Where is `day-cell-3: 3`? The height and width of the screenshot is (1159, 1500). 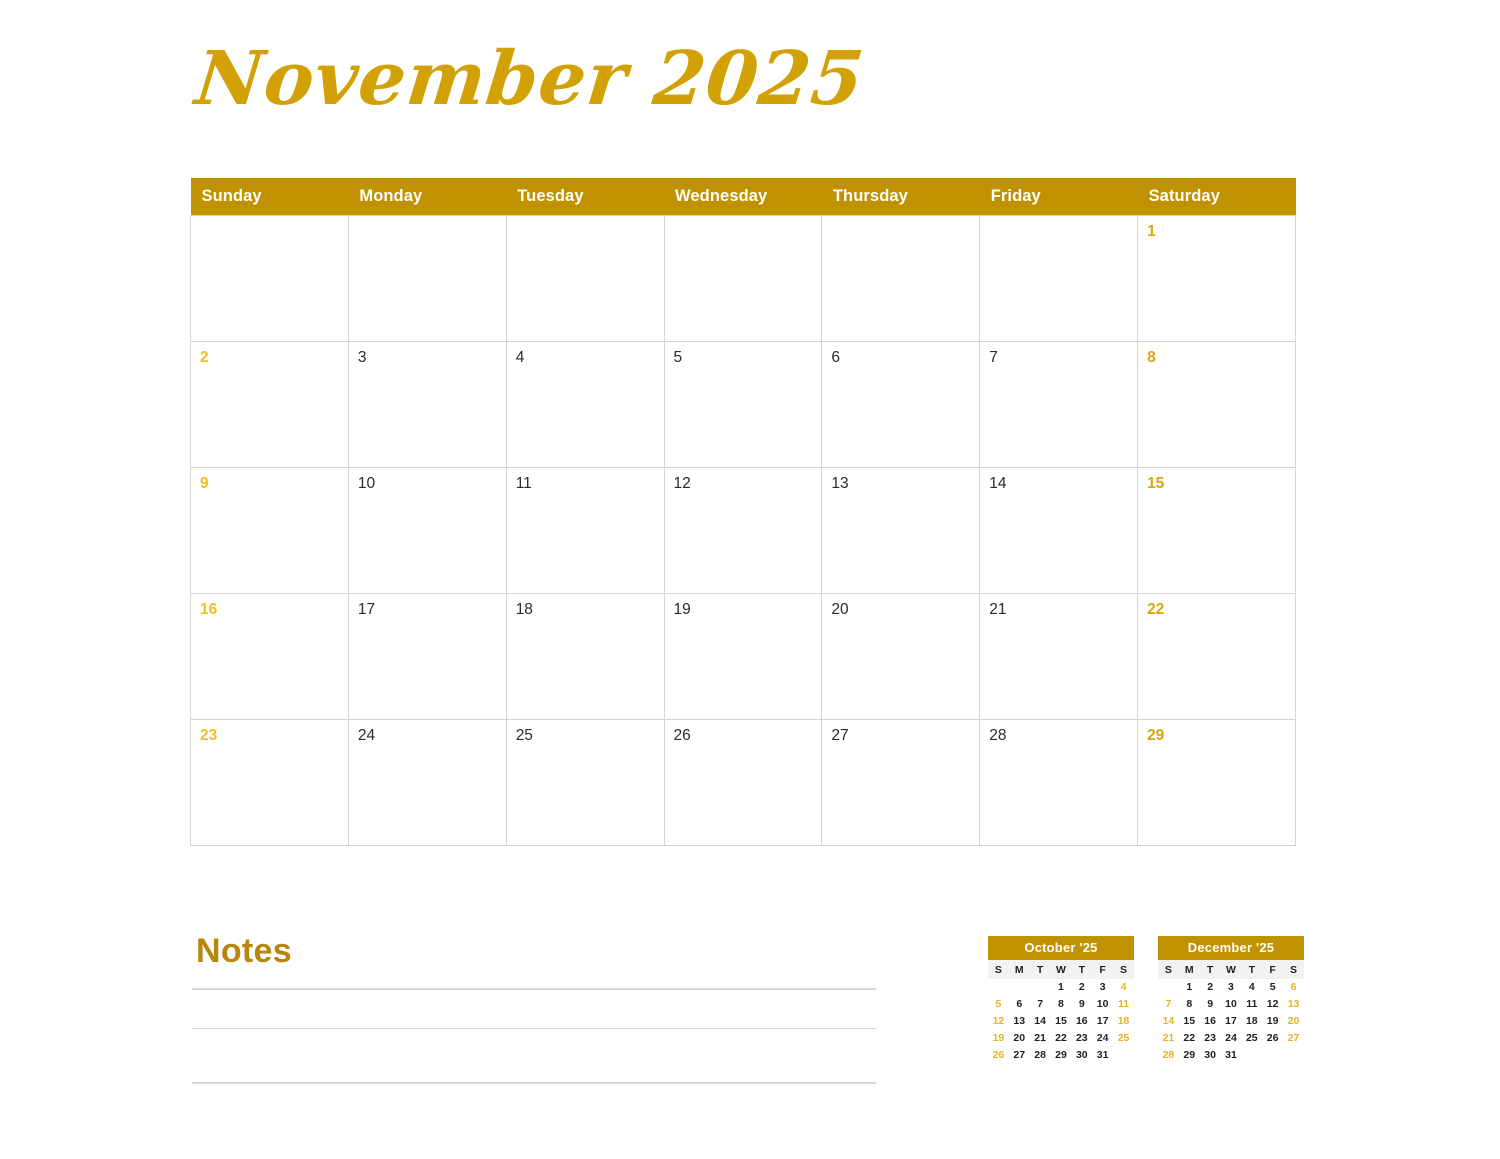
day-cell-3: 3 is located at coordinates (427, 404).